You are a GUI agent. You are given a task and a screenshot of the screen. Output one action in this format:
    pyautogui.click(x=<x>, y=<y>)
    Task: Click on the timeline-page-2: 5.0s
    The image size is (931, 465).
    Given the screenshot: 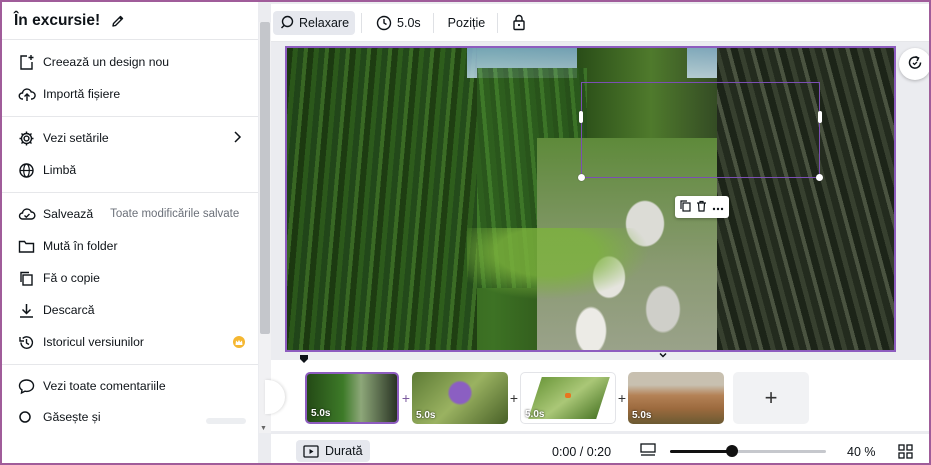 What is the action you would take?
    pyautogui.click(x=460, y=398)
    